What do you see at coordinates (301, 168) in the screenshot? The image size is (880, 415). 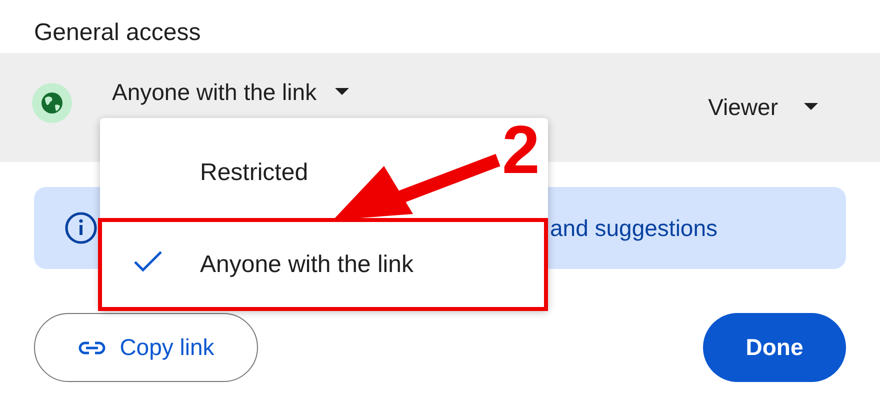 I see `menu-item: Restricted` at bounding box center [301, 168].